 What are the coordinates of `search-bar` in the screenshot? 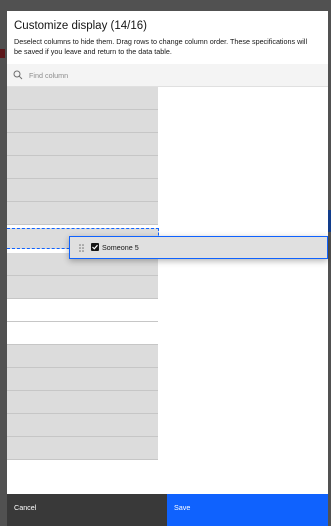 It's located at (167, 75).